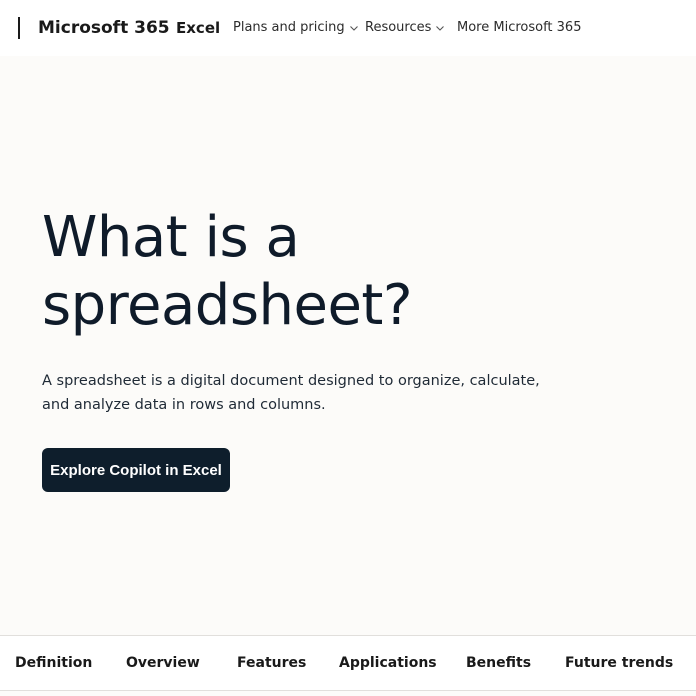 The height and width of the screenshot is (696, 696). I want to click on tab-overview: Overview, so click(163, 663).